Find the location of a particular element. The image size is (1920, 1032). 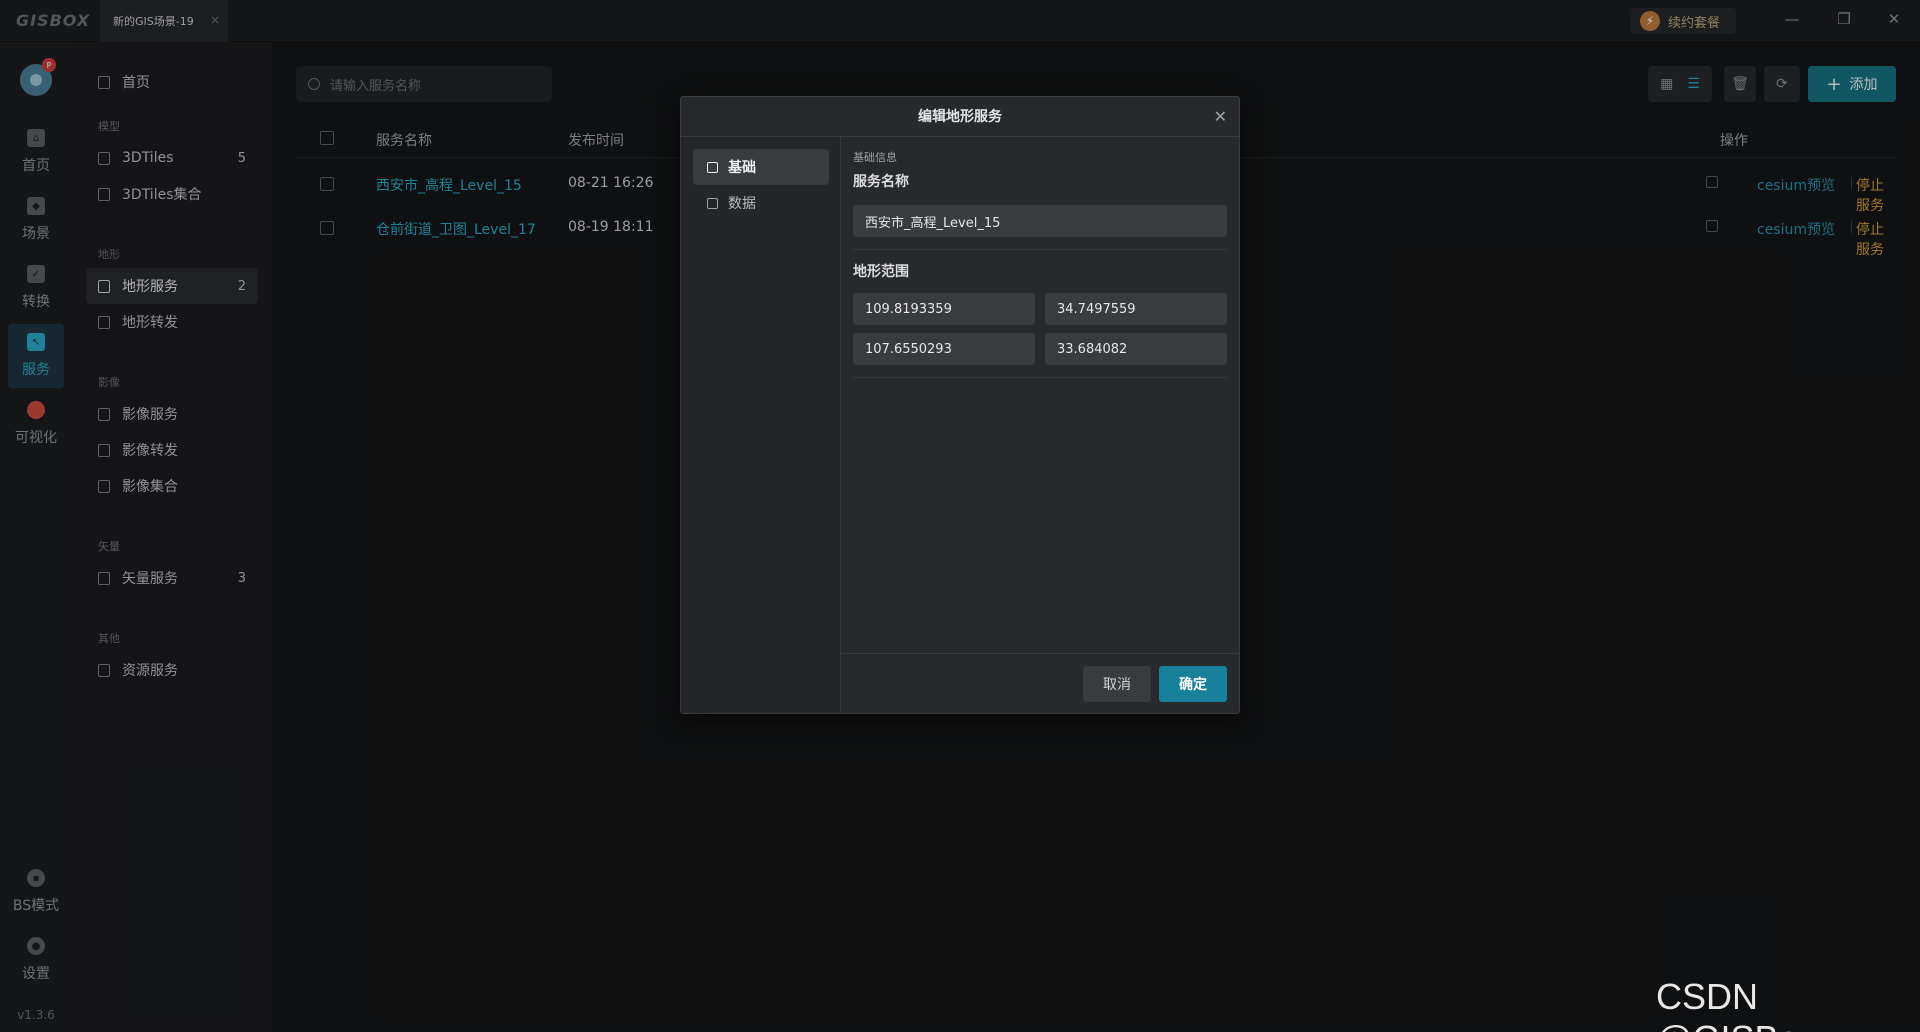

section-title: 基础信息 is located at coordinates (875, 157).